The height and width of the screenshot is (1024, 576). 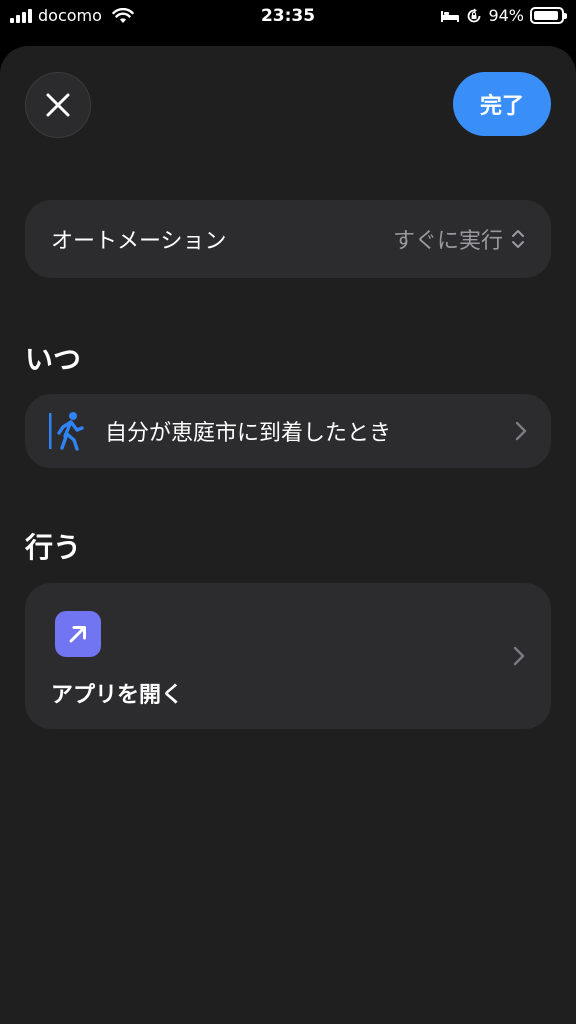 I want to click on carrier-name: docomo, so click(x=70, y=15).